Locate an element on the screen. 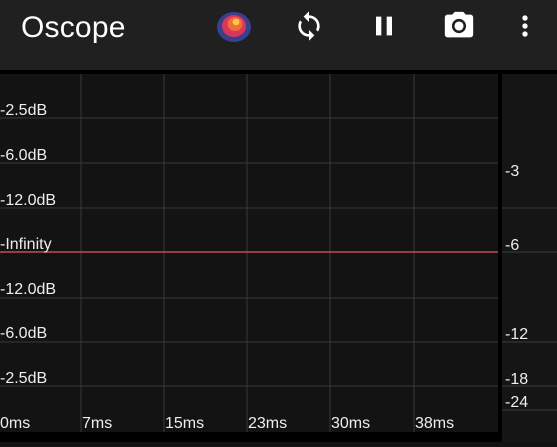 The height and width of the screenshot is (447, 557). app-title: Oscope is located at coordinates (73, 27).